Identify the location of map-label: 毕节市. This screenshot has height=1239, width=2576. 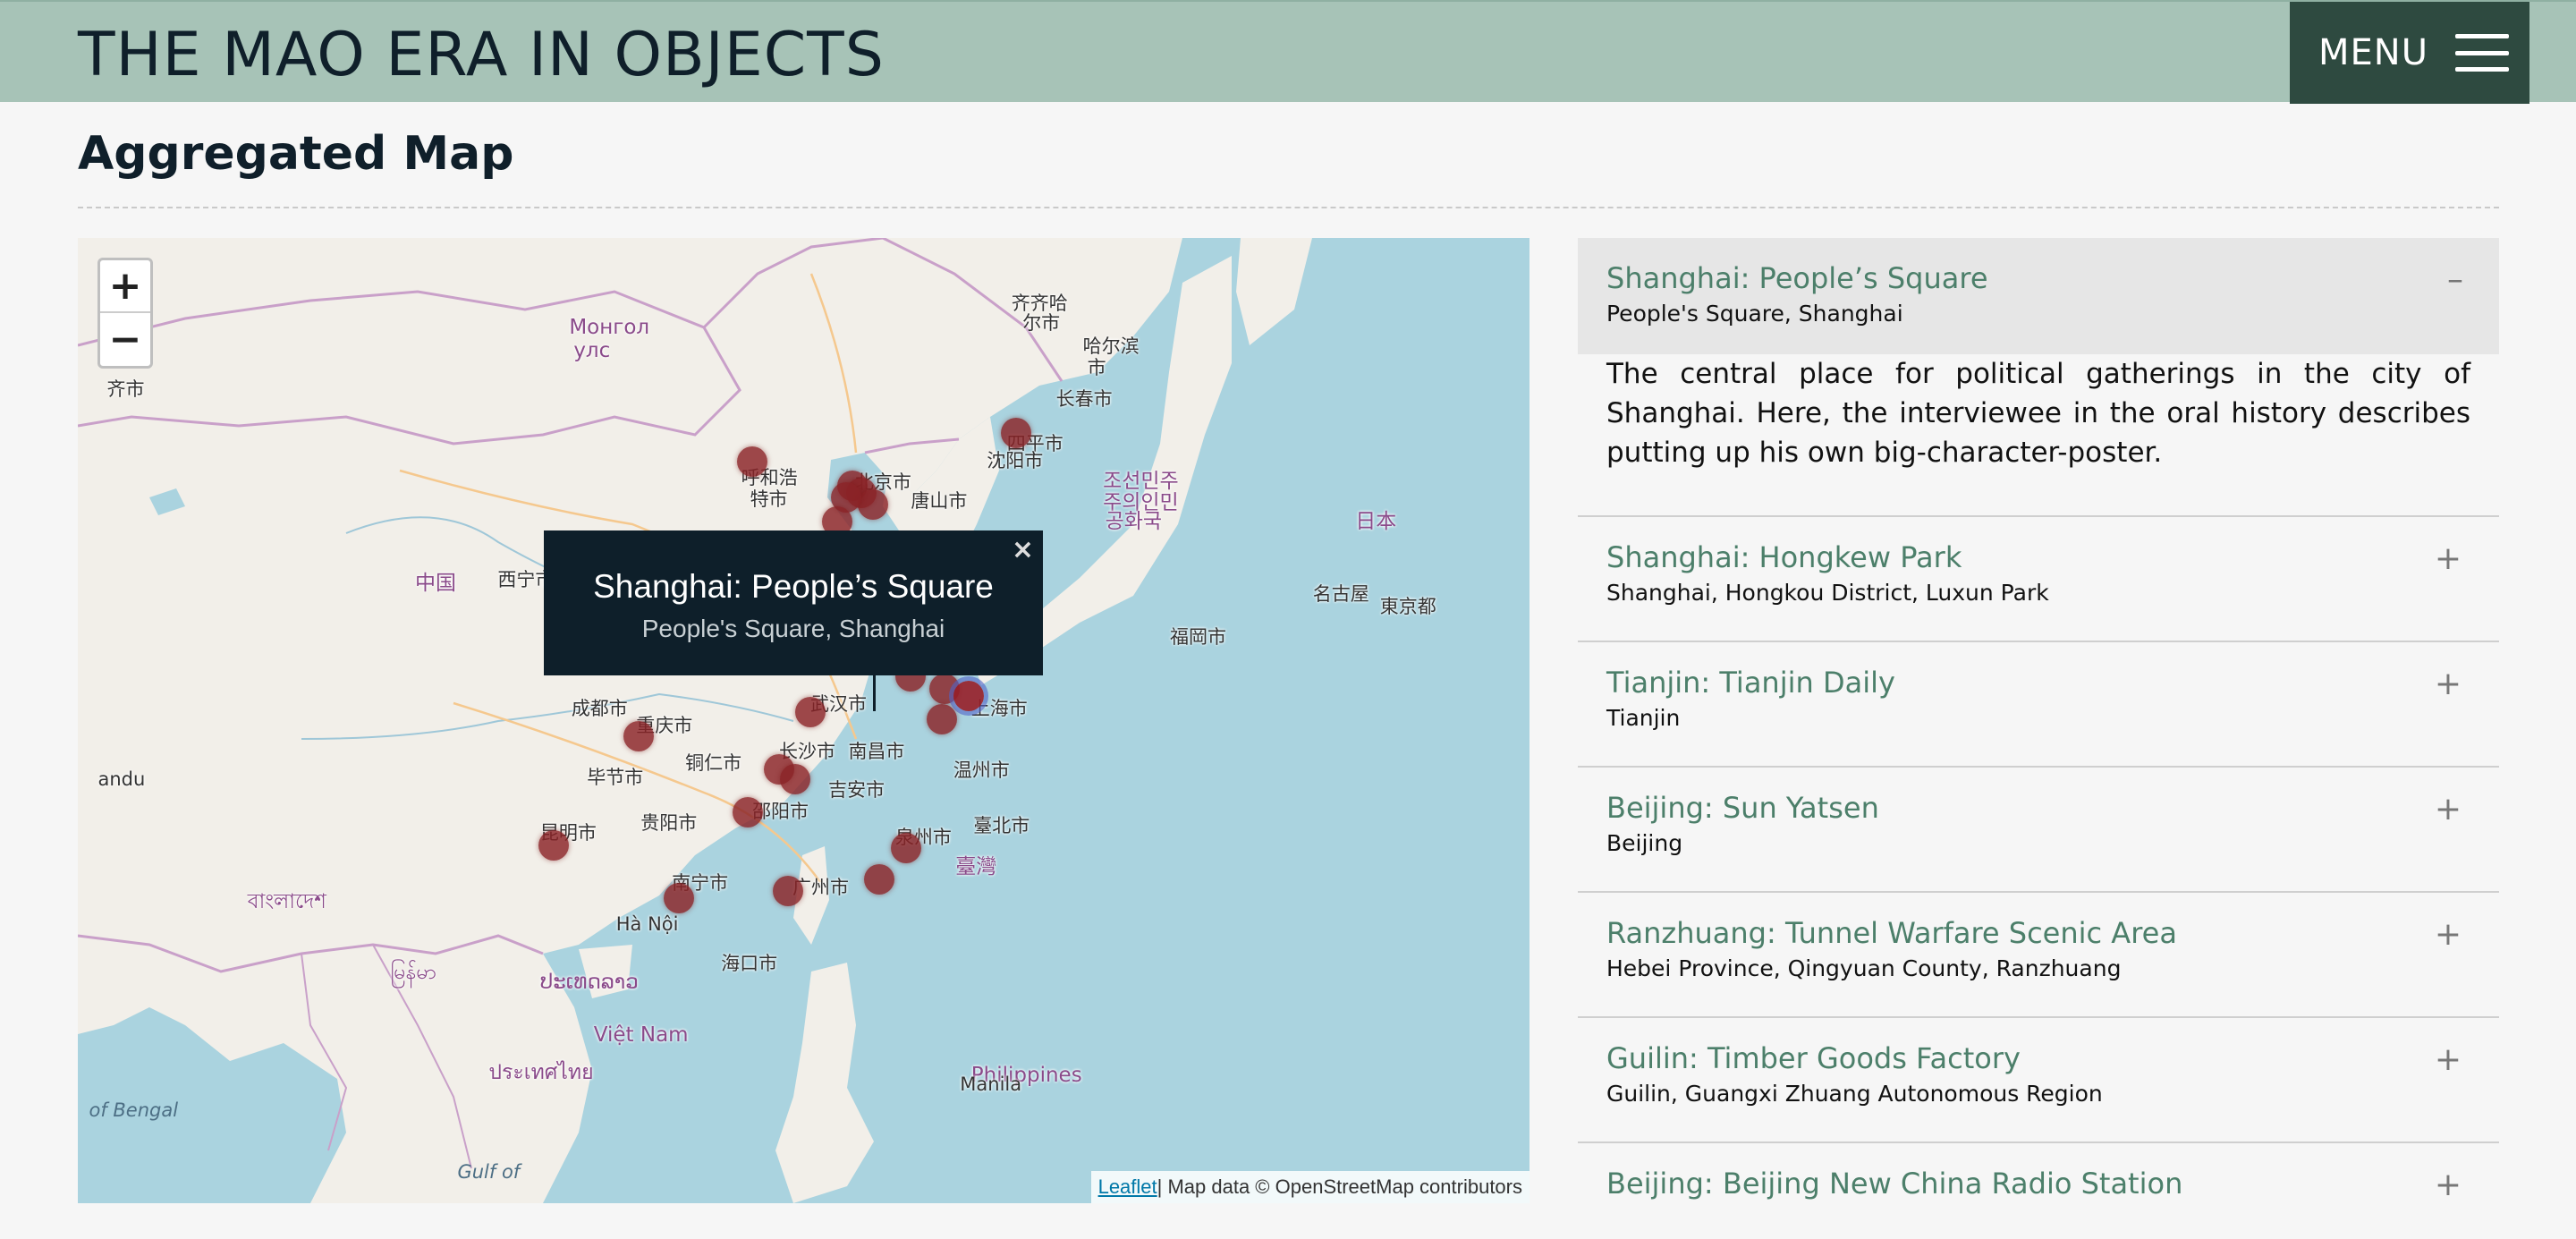
(615, 778).